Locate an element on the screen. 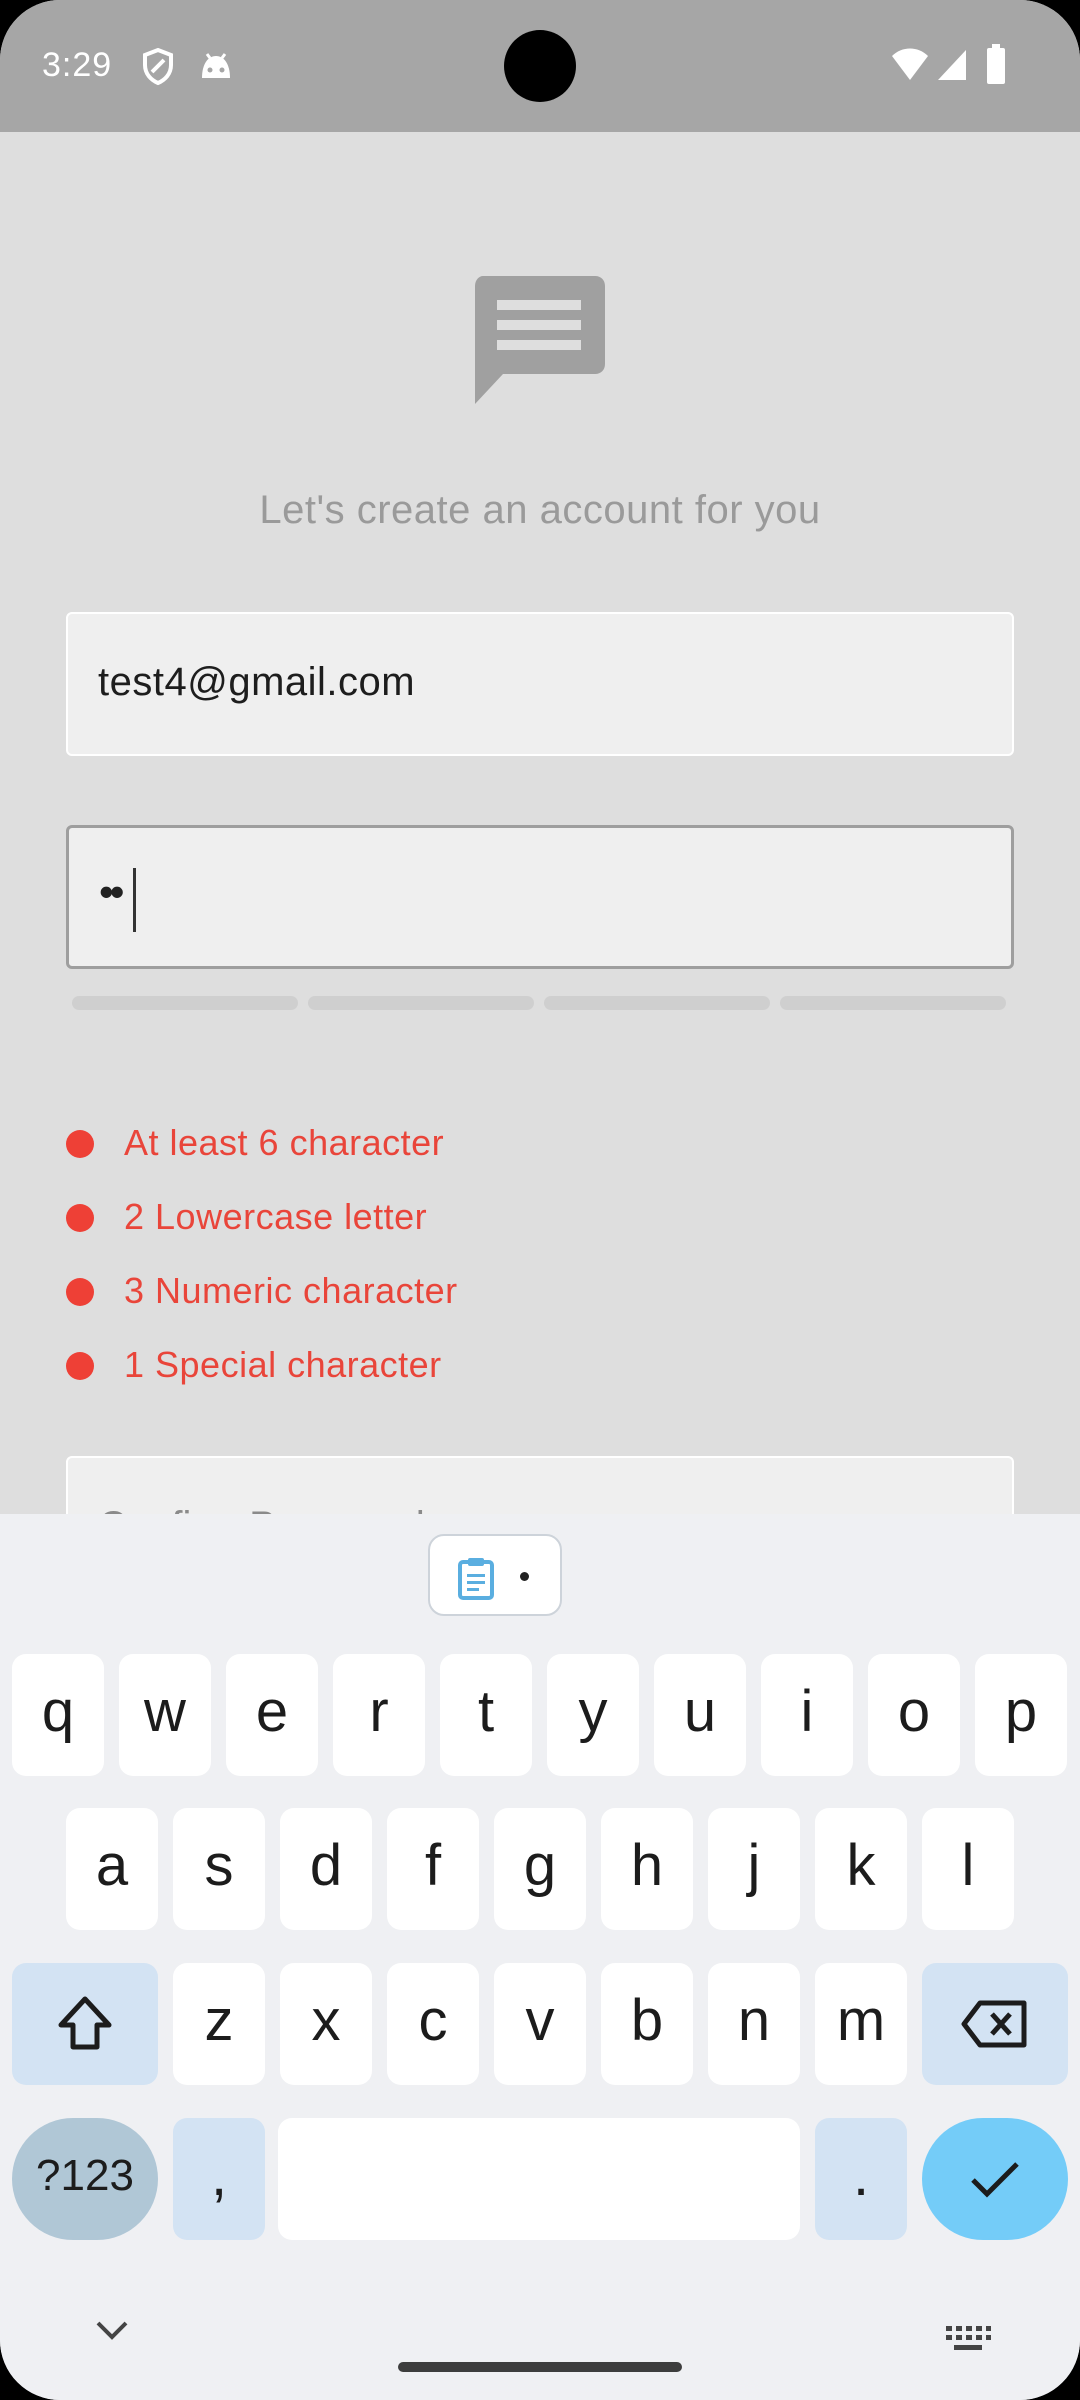 The width and height of the screenshot is (1080, 2400). key-f: f is located at coordinates (433, 1869).